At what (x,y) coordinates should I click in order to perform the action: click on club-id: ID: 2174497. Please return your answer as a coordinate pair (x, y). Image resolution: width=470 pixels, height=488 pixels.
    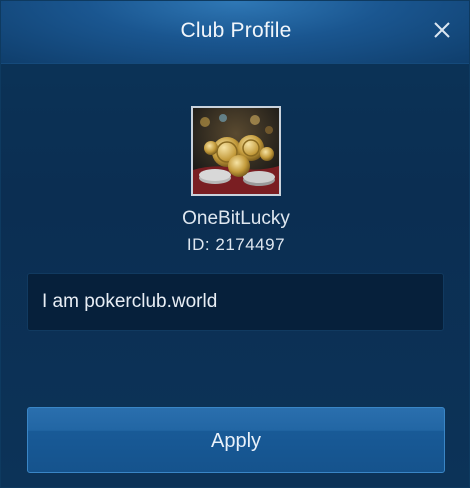
    Looking at the image, I should click on (236, 244).